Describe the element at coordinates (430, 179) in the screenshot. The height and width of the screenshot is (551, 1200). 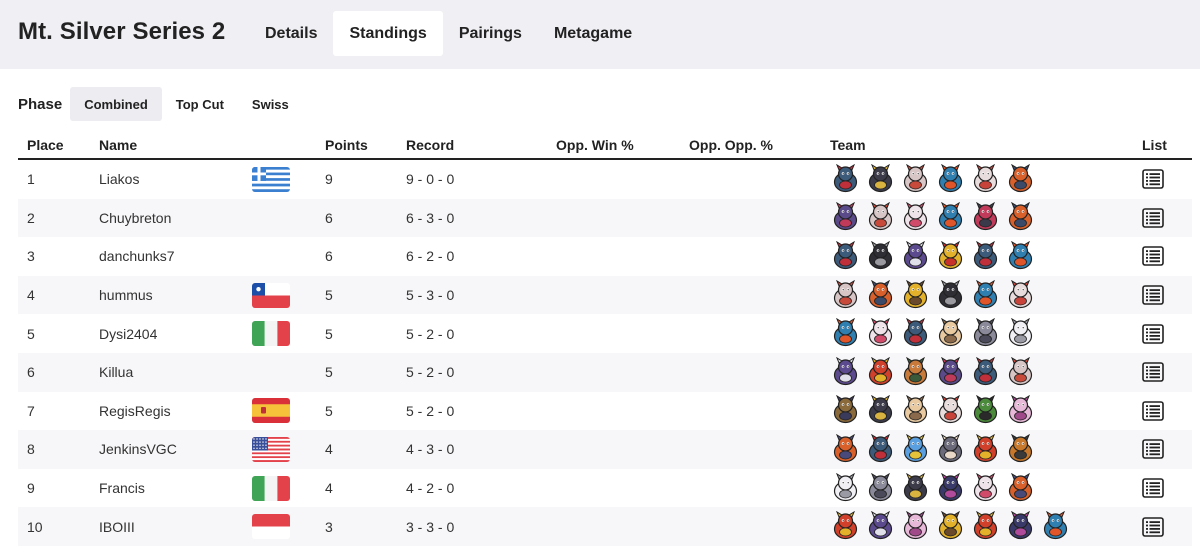
I see `record-cell: 9 - 0 - 0` at that location.